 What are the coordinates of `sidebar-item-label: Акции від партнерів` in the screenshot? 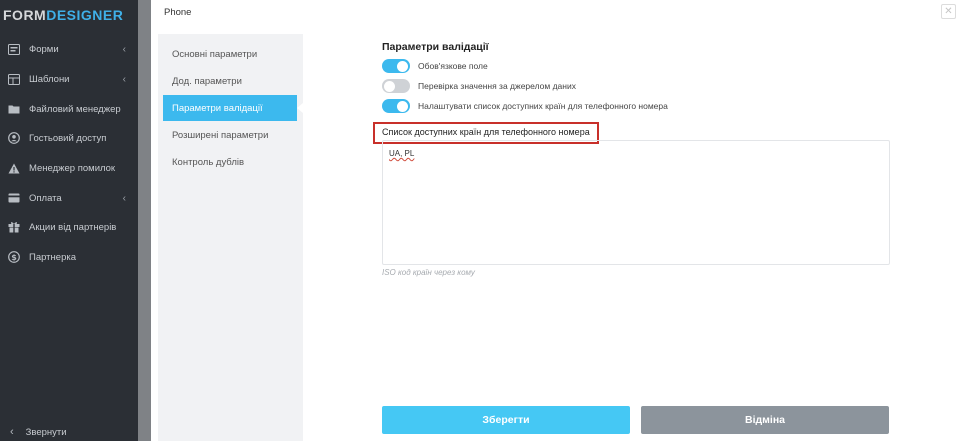 It's located at (73, 227).